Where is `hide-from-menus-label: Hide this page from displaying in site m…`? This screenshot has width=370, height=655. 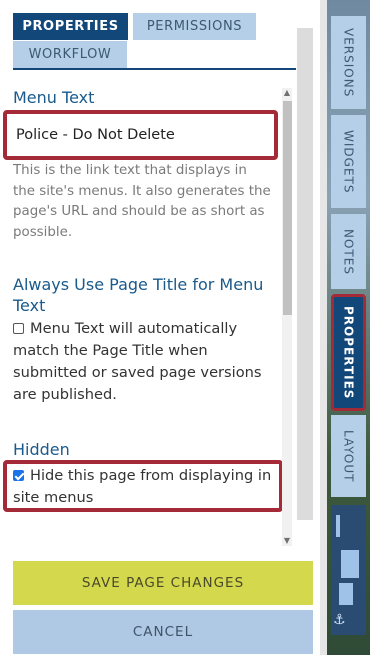 hide-from-menus-label: Hide this page from displaying in site m… is located at coordinates (142, 486).